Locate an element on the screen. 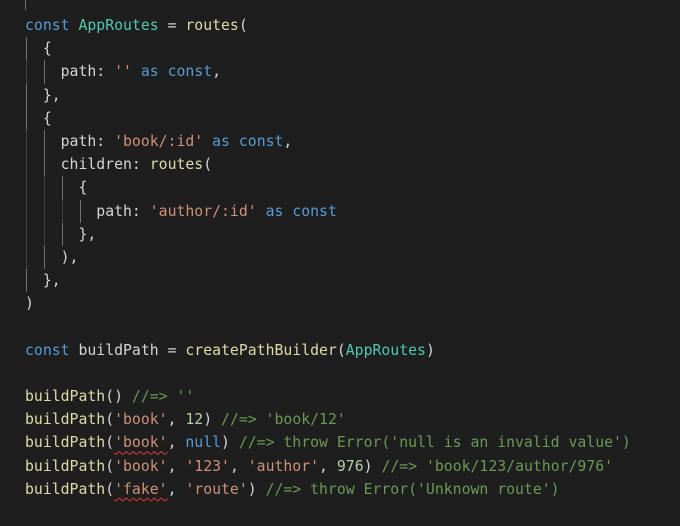  code-line: path: 'book/:id' as const, is located at coordinates (352, 141).